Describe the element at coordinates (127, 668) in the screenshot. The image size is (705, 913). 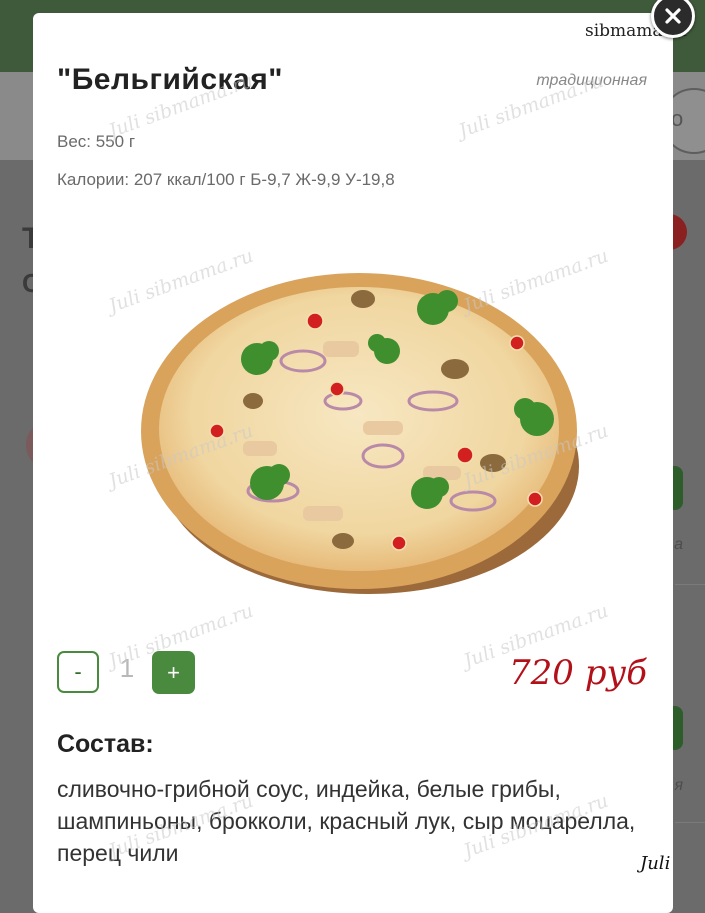
I see `quantity-value: 1` at that location.